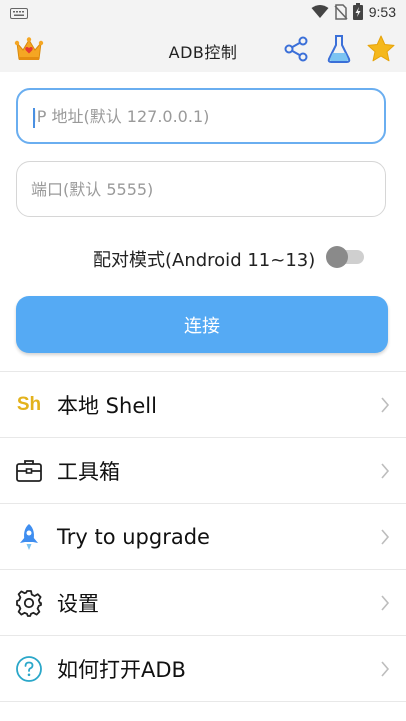 This screenshot has width=406, height=721. I want to click on port-input, so click(207, 189).